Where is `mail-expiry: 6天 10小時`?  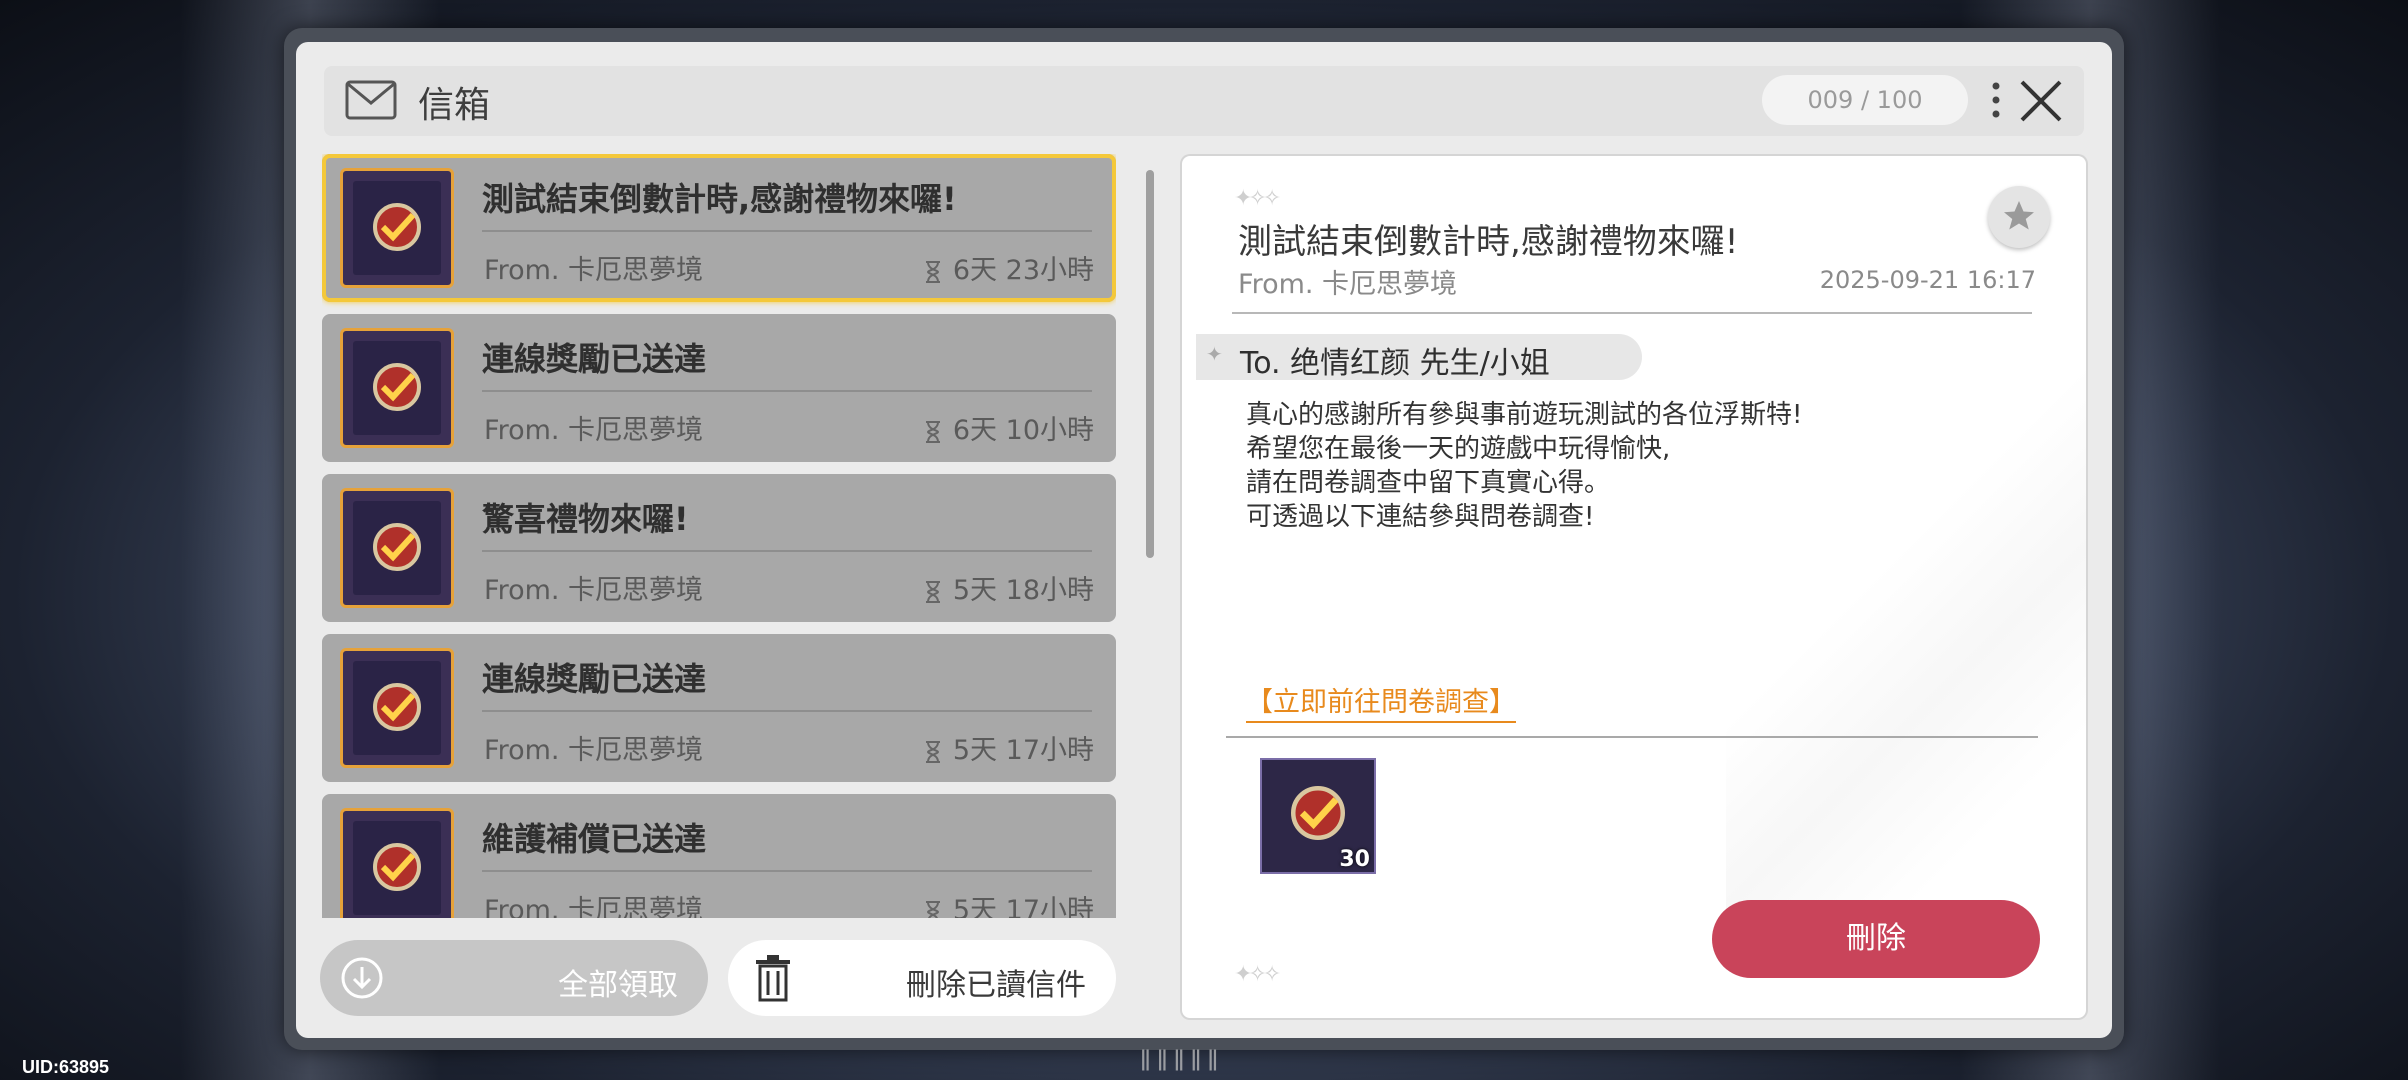 mail-expiry: 6天 10小時 is located at coordinates (1008, 427).